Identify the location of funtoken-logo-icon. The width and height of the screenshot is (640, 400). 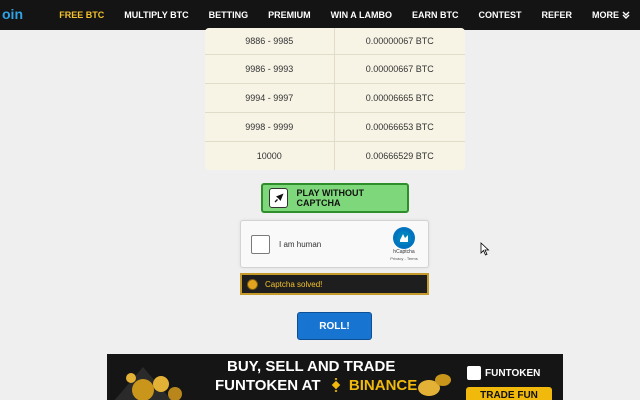
(474, 373).